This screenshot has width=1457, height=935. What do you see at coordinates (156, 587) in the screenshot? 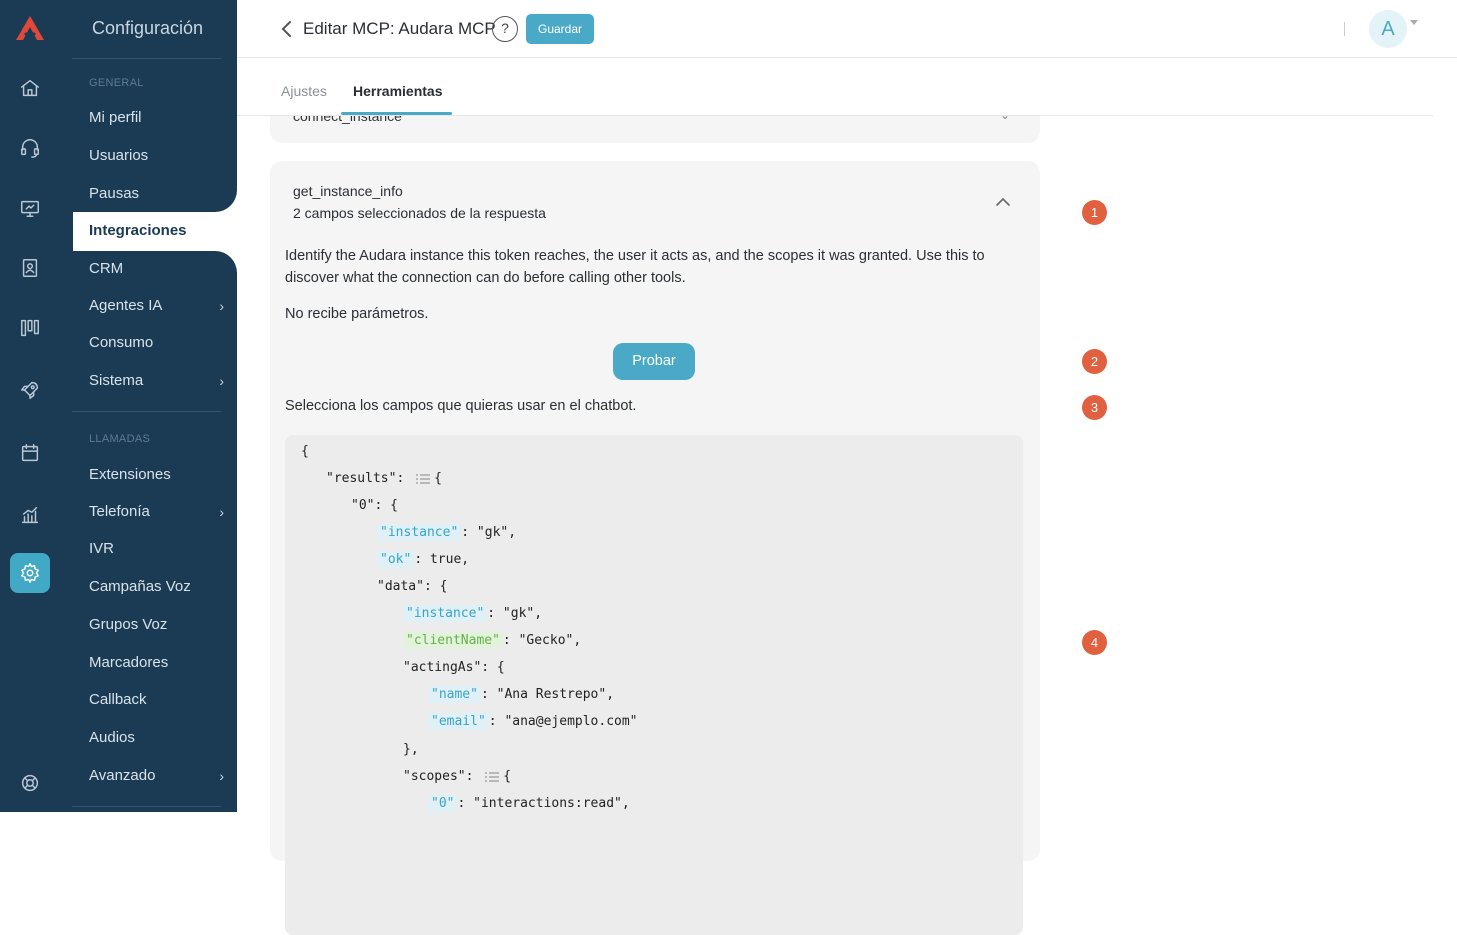
I see `sidebar-item-campanas-voz: Campañas Voz` at bounding box center [156, 587].